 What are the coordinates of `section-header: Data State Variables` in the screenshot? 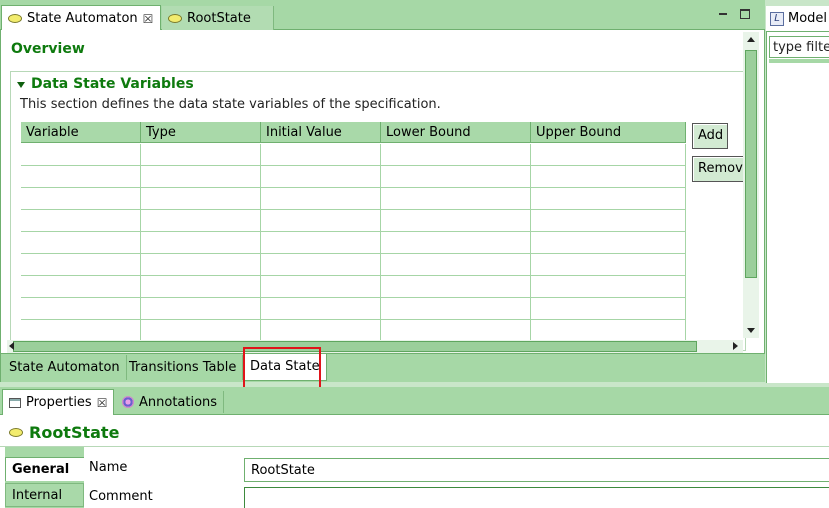 It's located at (105, 84).